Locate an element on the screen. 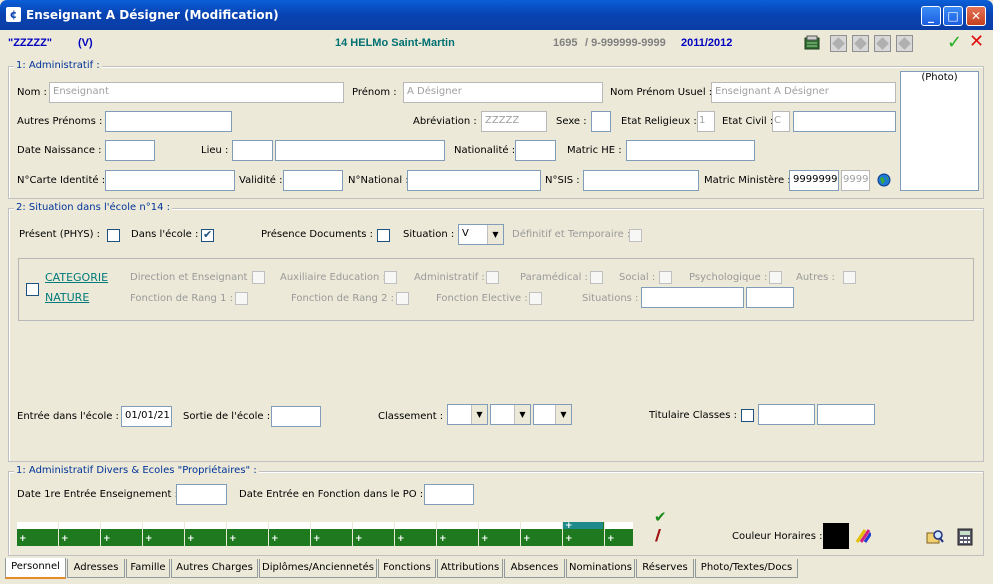  checkmark-icon: ✓ is located at coordinates (954, 42).